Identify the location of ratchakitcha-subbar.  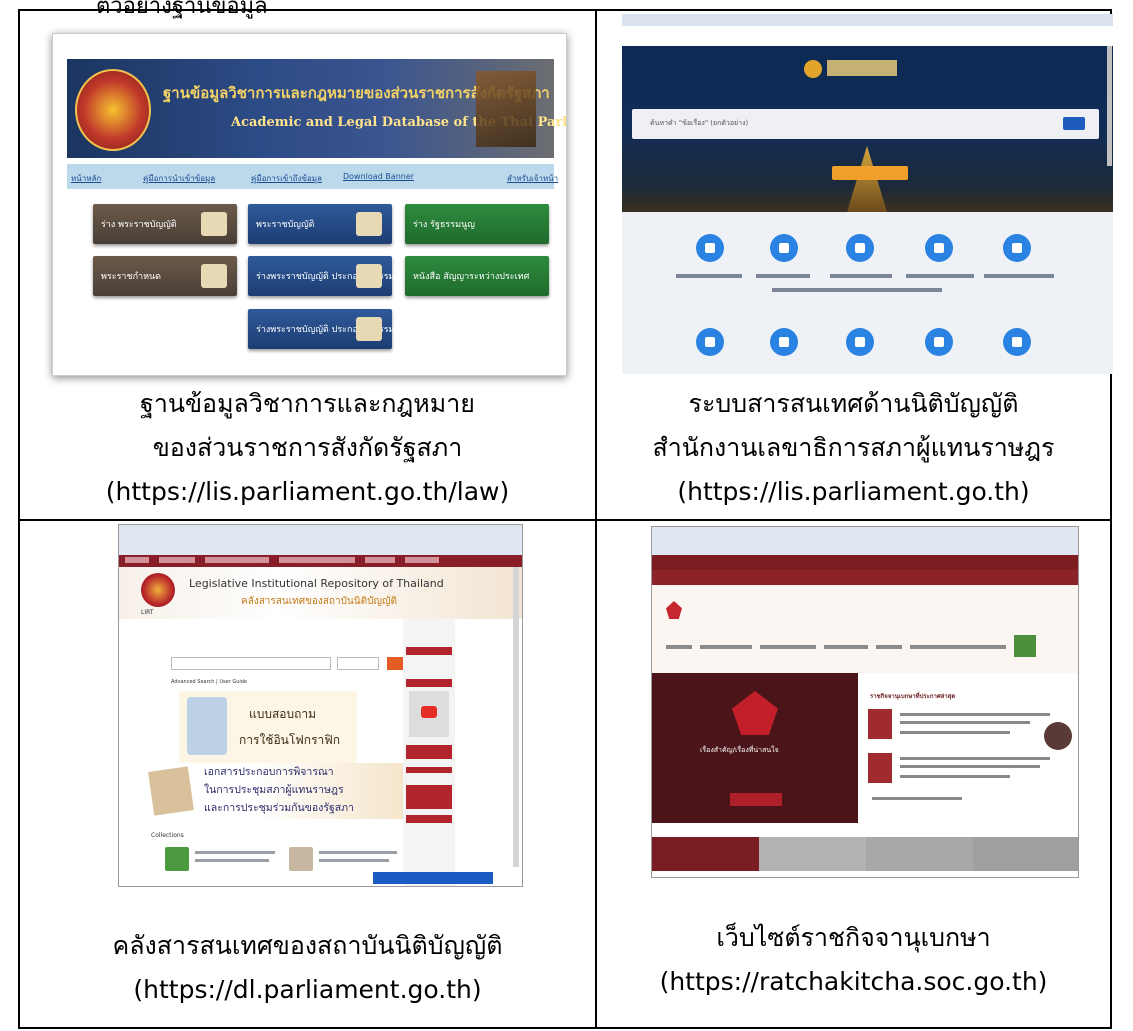
(865, 577).